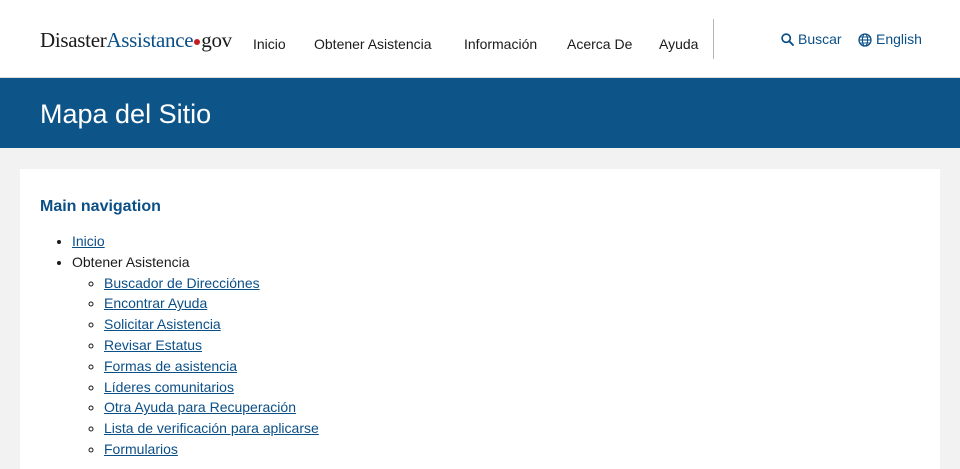 The width and height of the screenshot is (960, 469). Describe the element at coordinates (88, 241) in the screenshot. I see `sitemap-link-inicio: Inicio` at that location.